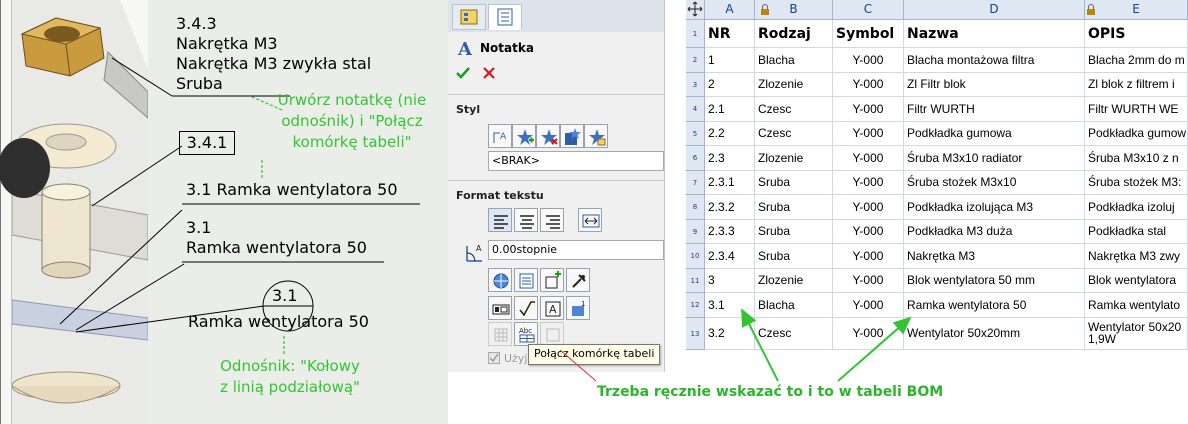 The image size is (1188, 424). I want to click on table-cell: 2.3.1, so click(730, 182).